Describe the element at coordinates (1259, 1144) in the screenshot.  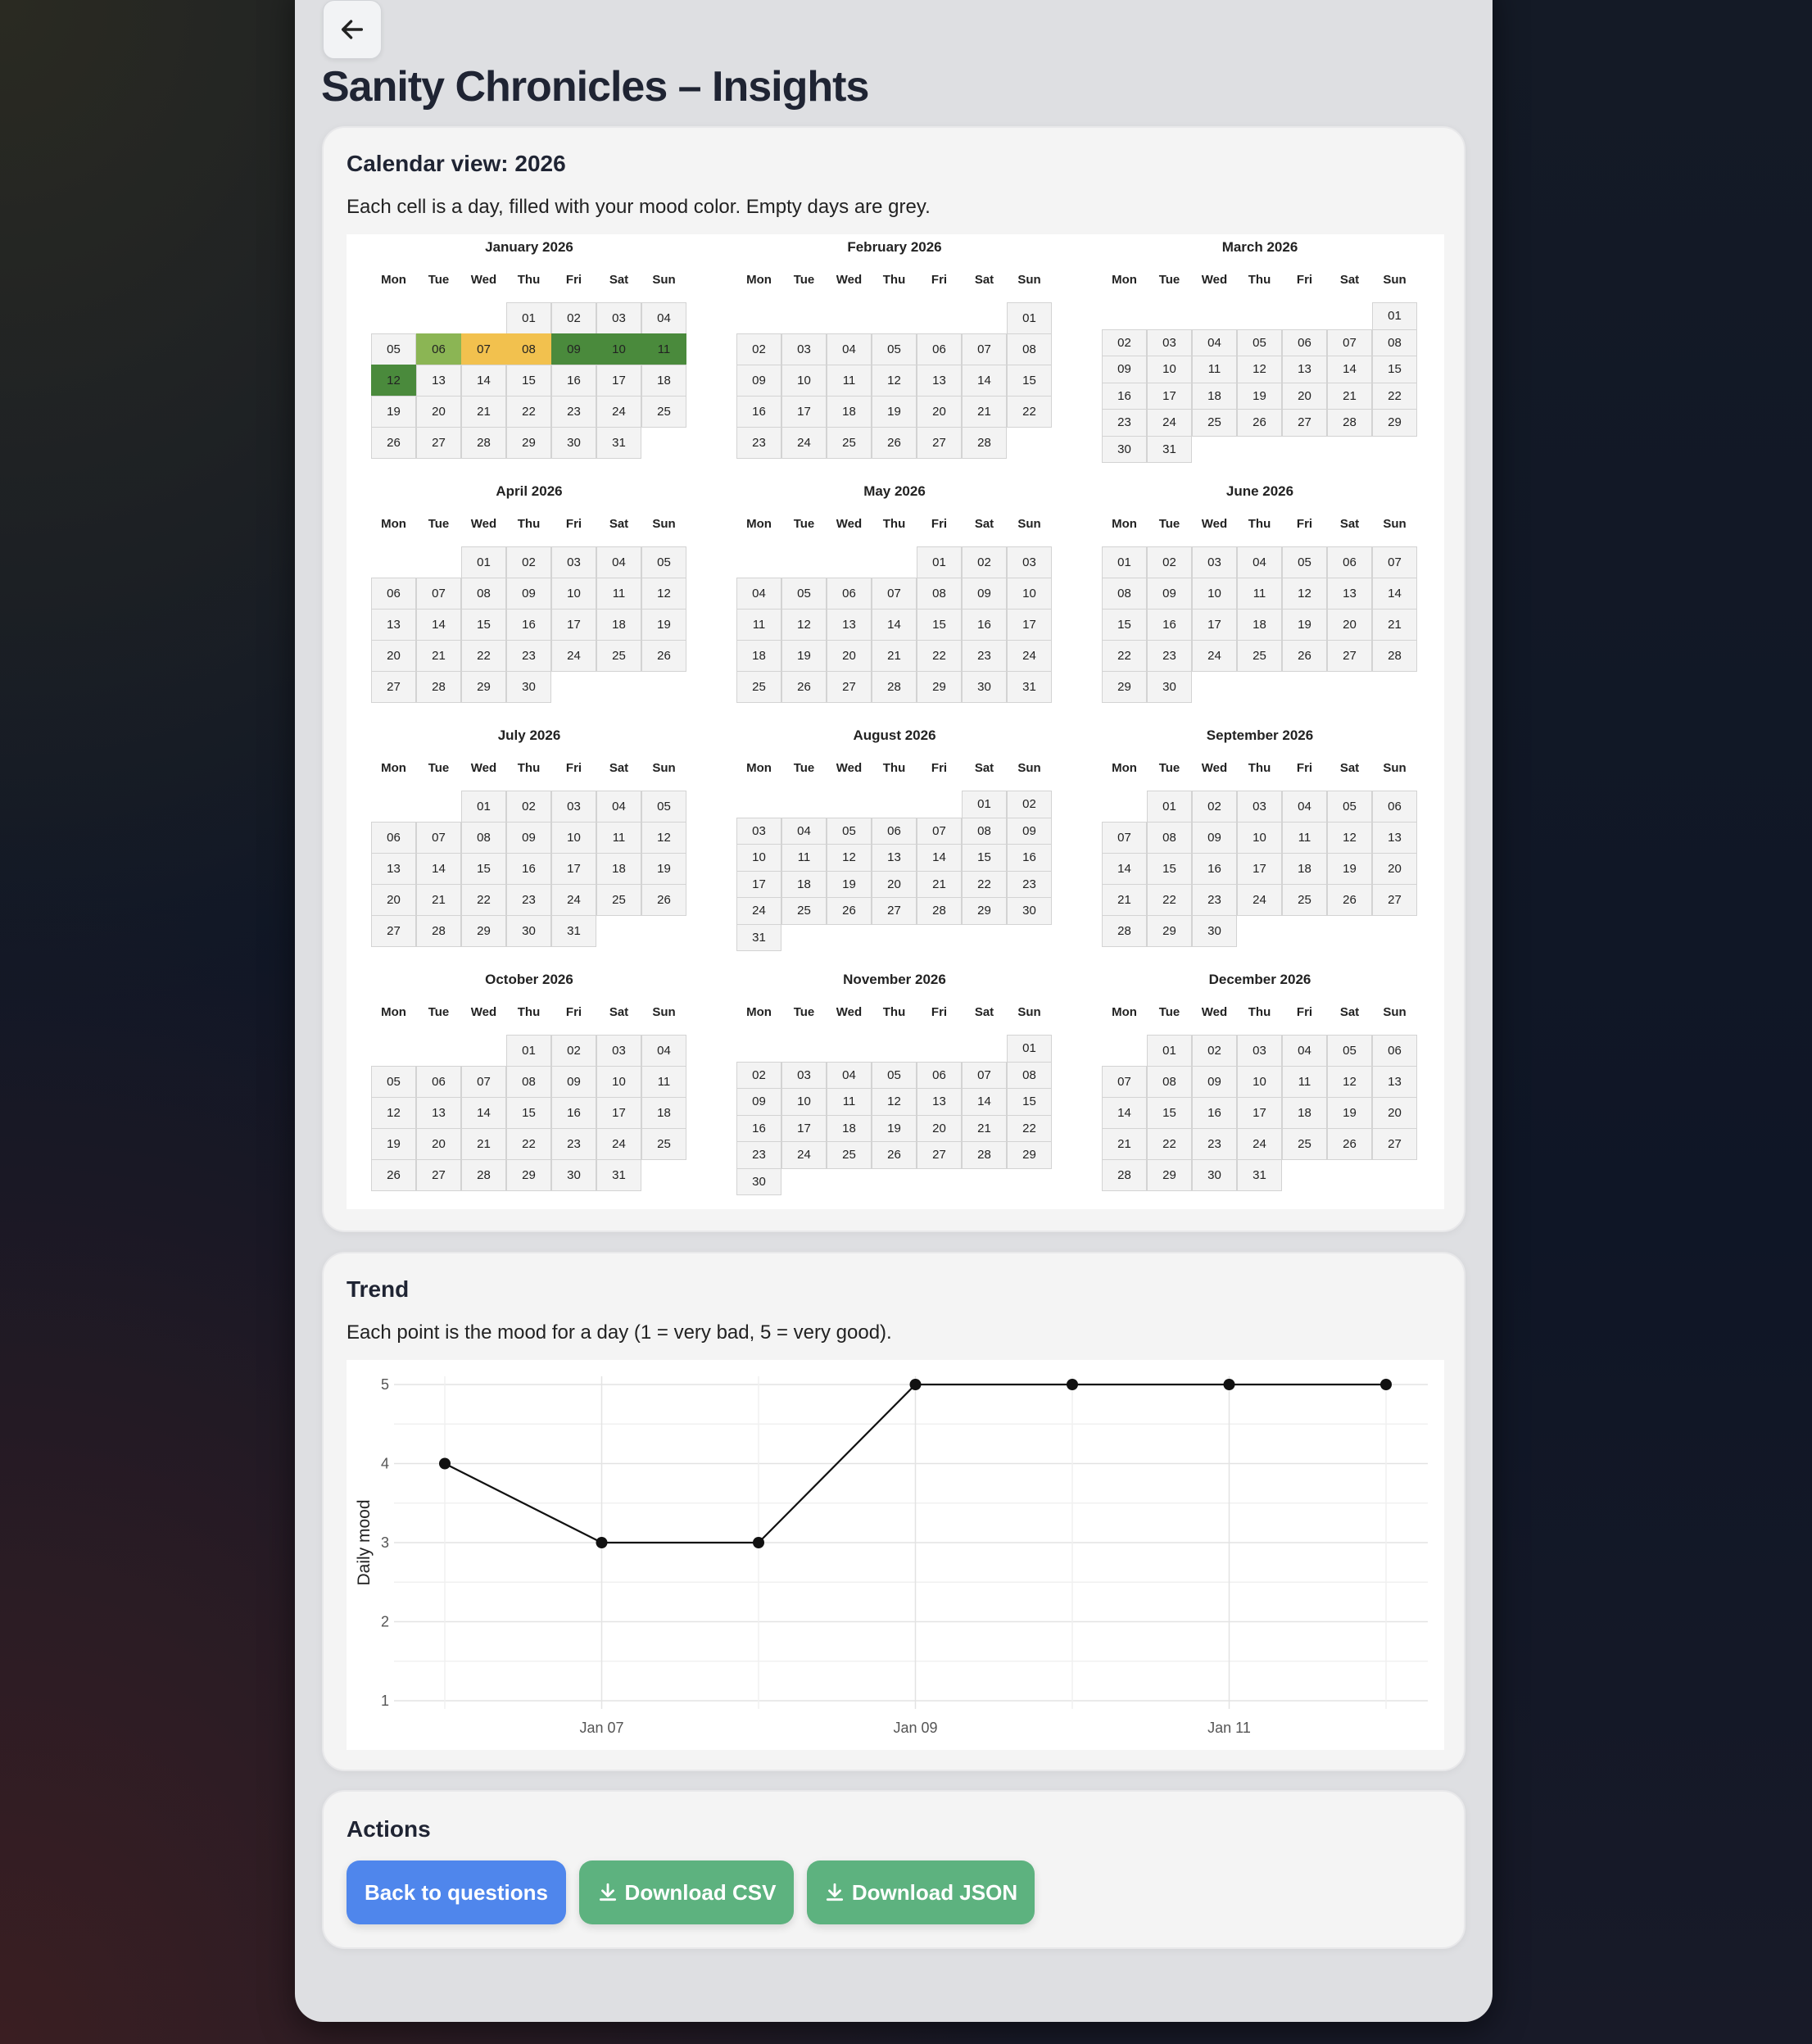
I see `calendar-day: 24` at that location.